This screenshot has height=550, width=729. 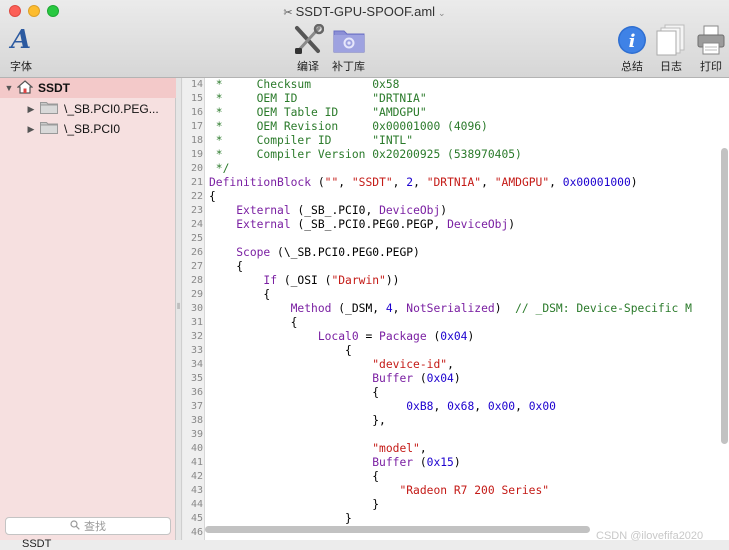 What do you see at coordinates (196, 224) in the screenshot?
I see `line-number: 24` at bounding box center [196, 224].